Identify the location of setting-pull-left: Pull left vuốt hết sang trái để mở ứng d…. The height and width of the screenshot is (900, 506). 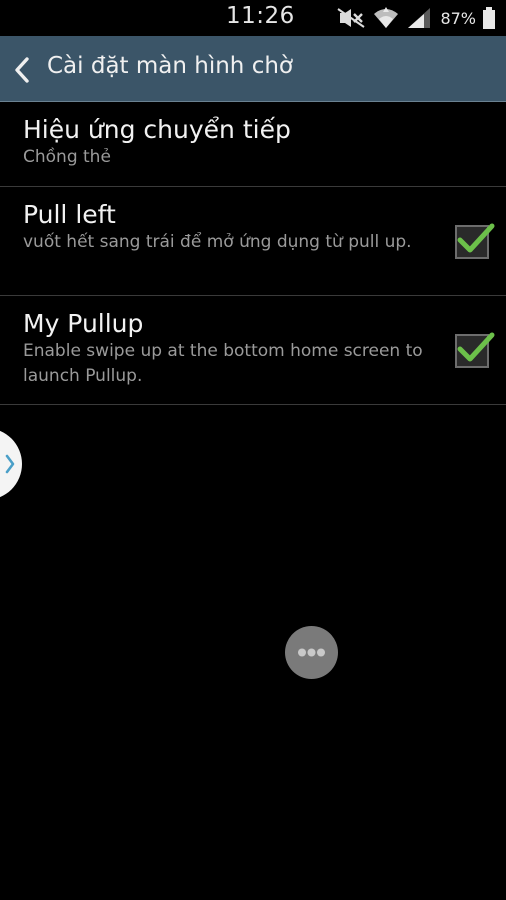
(253, 241).